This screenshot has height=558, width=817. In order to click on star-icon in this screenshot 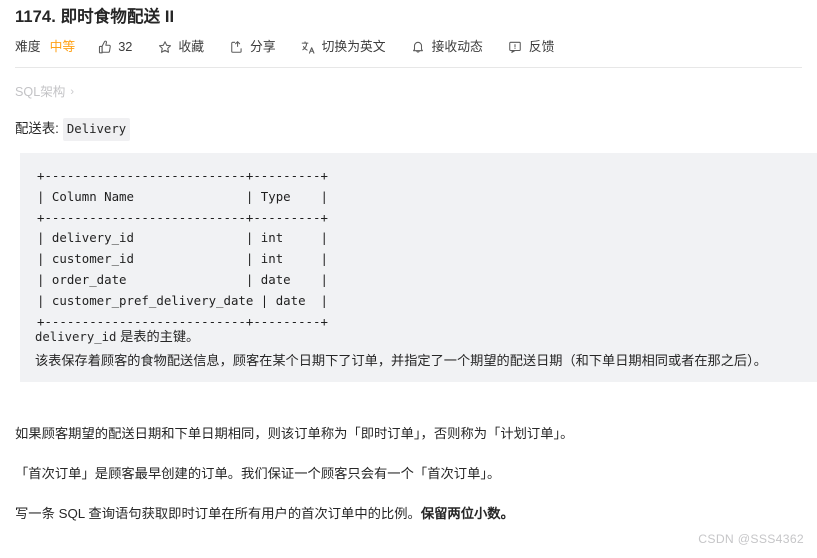, I will do `click(164, 47)`.